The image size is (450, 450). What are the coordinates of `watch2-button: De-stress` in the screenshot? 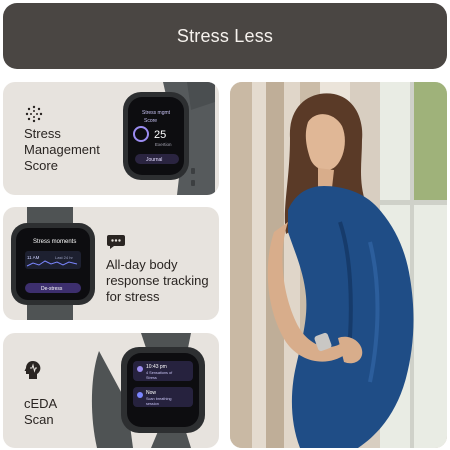 It's located at (52, 289).